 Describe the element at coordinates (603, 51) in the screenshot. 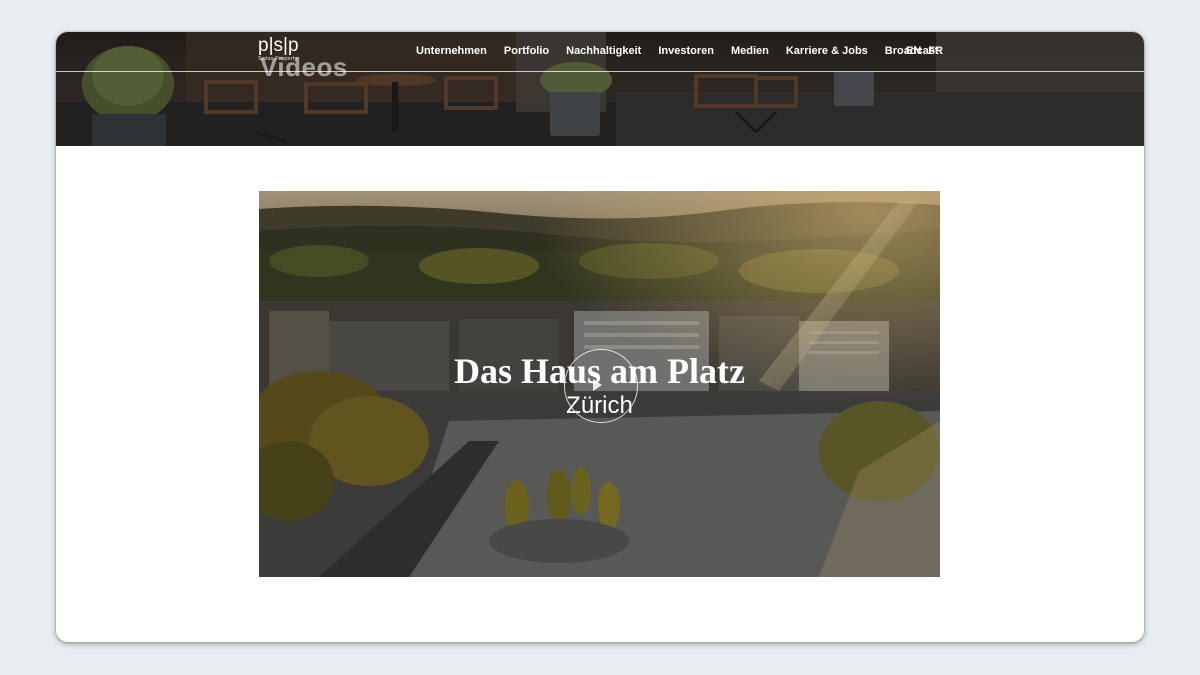

I see `nav-item-nachhaltigkeit: Nachhaltigkeit` at that location.